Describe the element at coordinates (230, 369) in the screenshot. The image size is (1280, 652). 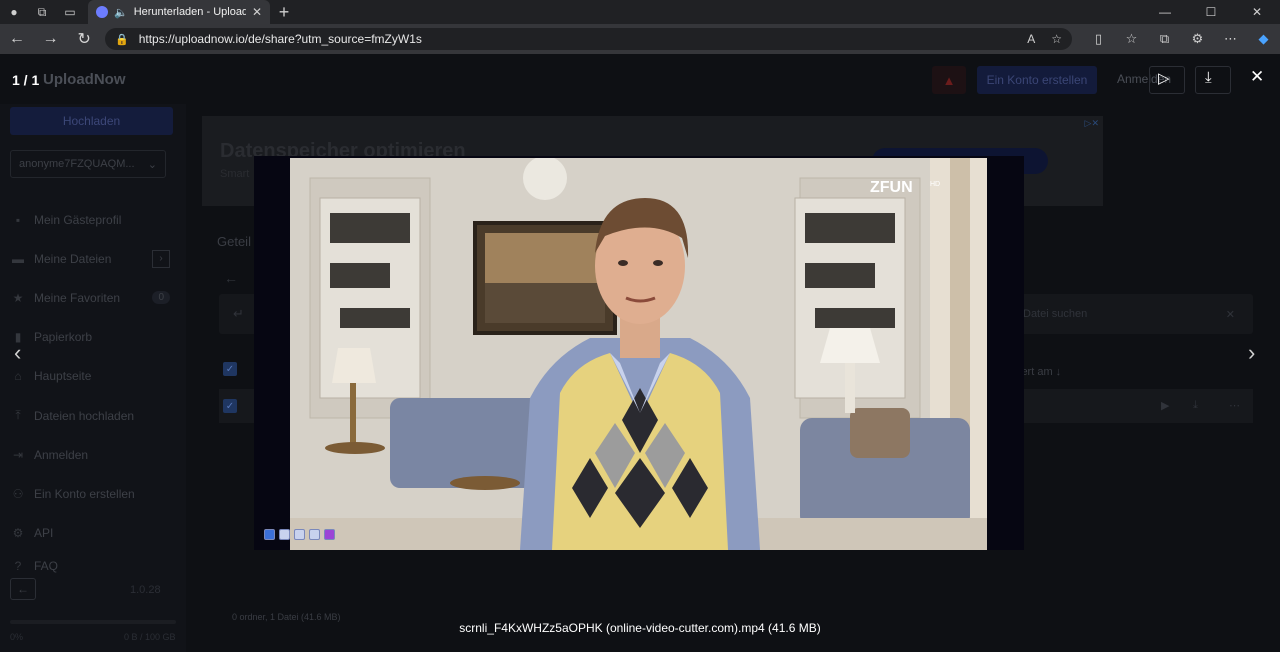
I see `select-all-checkbox: ✓` at that location.